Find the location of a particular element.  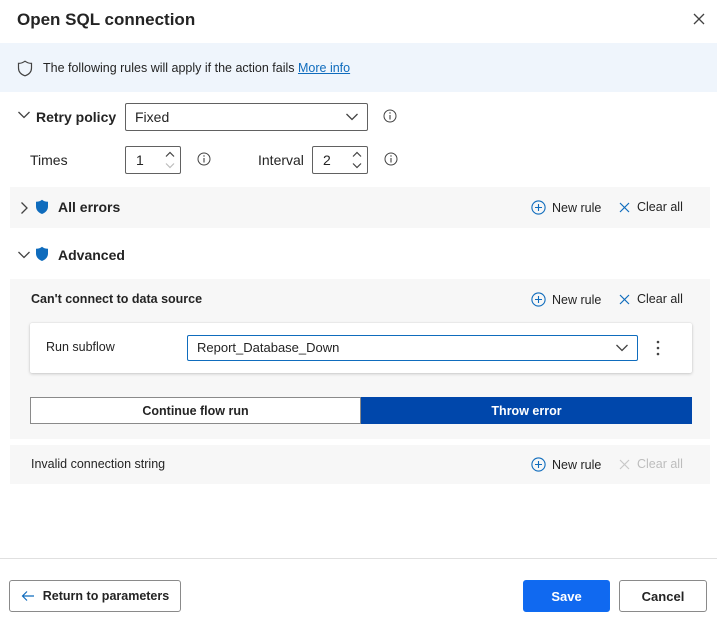

retry-policy-value: Fixed is located at coordinates (152, 117).